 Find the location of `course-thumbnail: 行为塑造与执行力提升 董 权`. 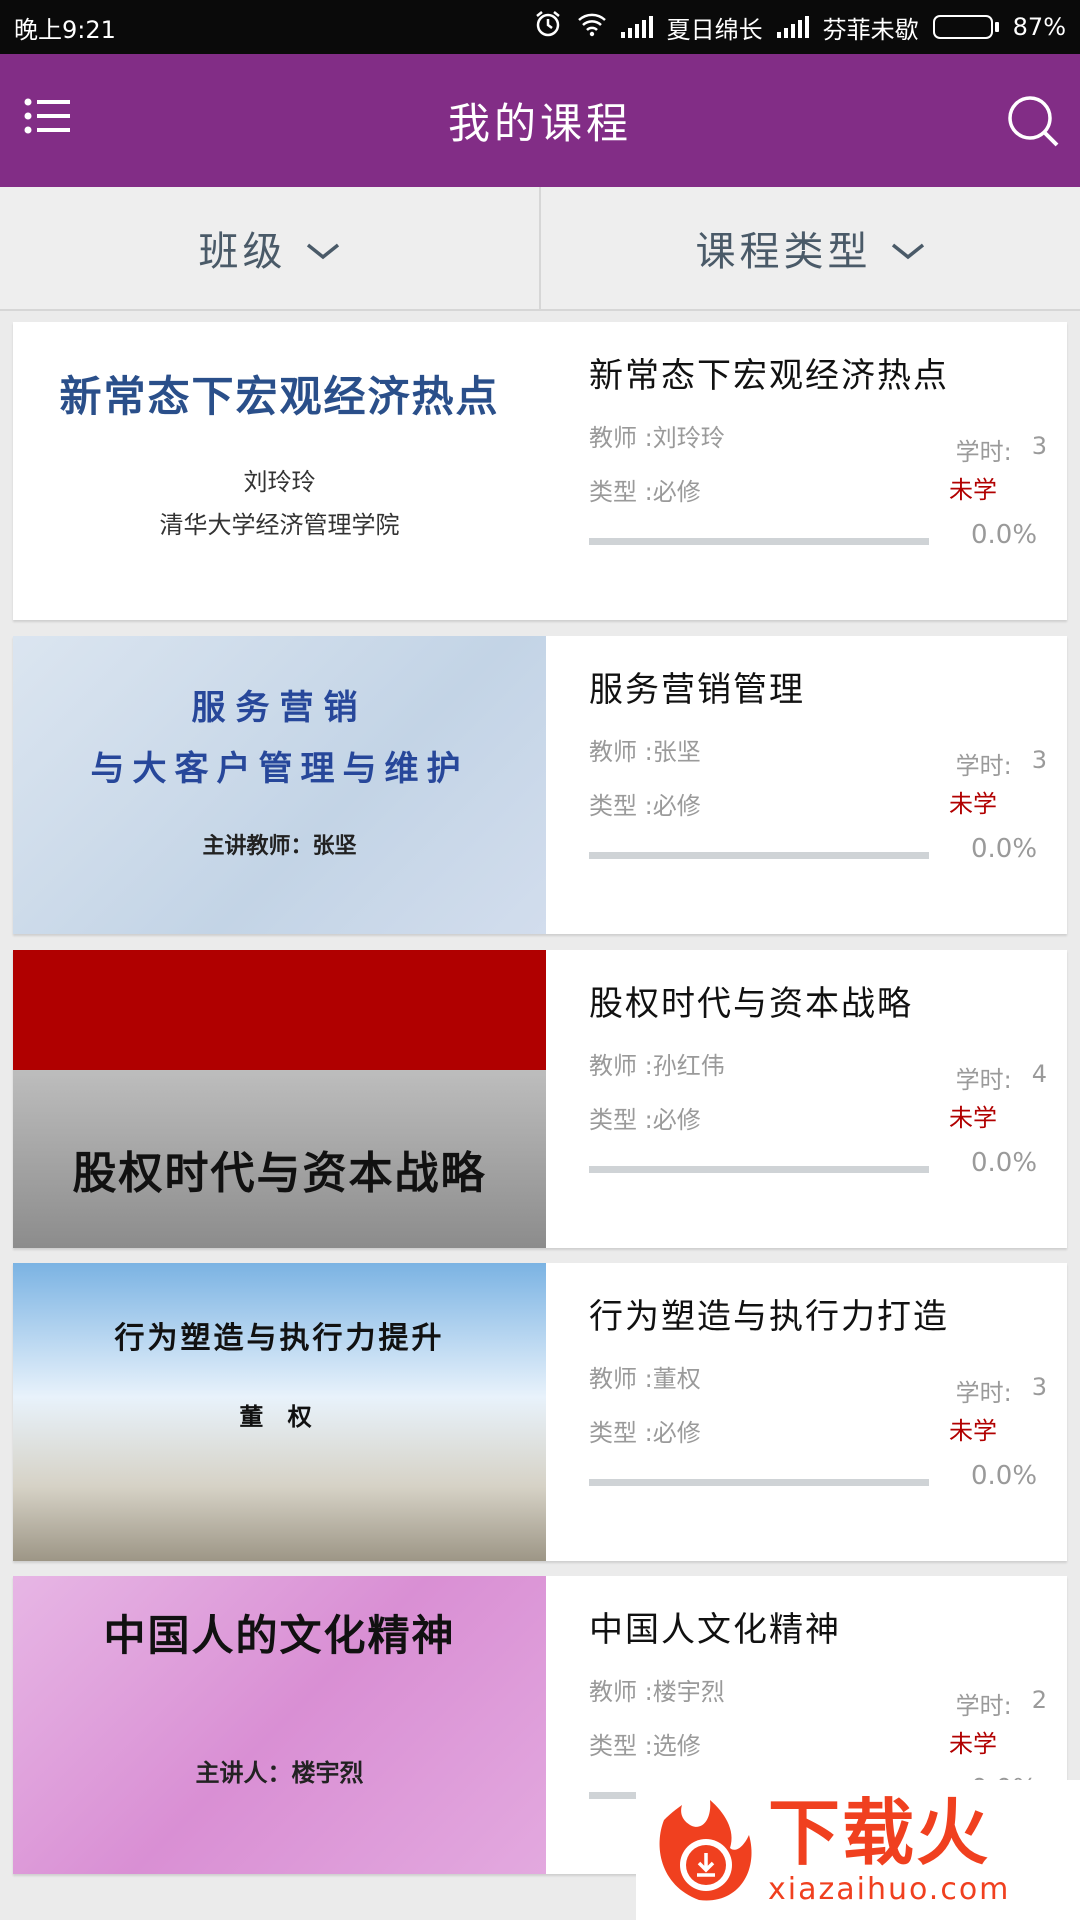

course-thumbnail: 行为塑造与执行力提升 董 权 is located at coordinates (279, 1412).